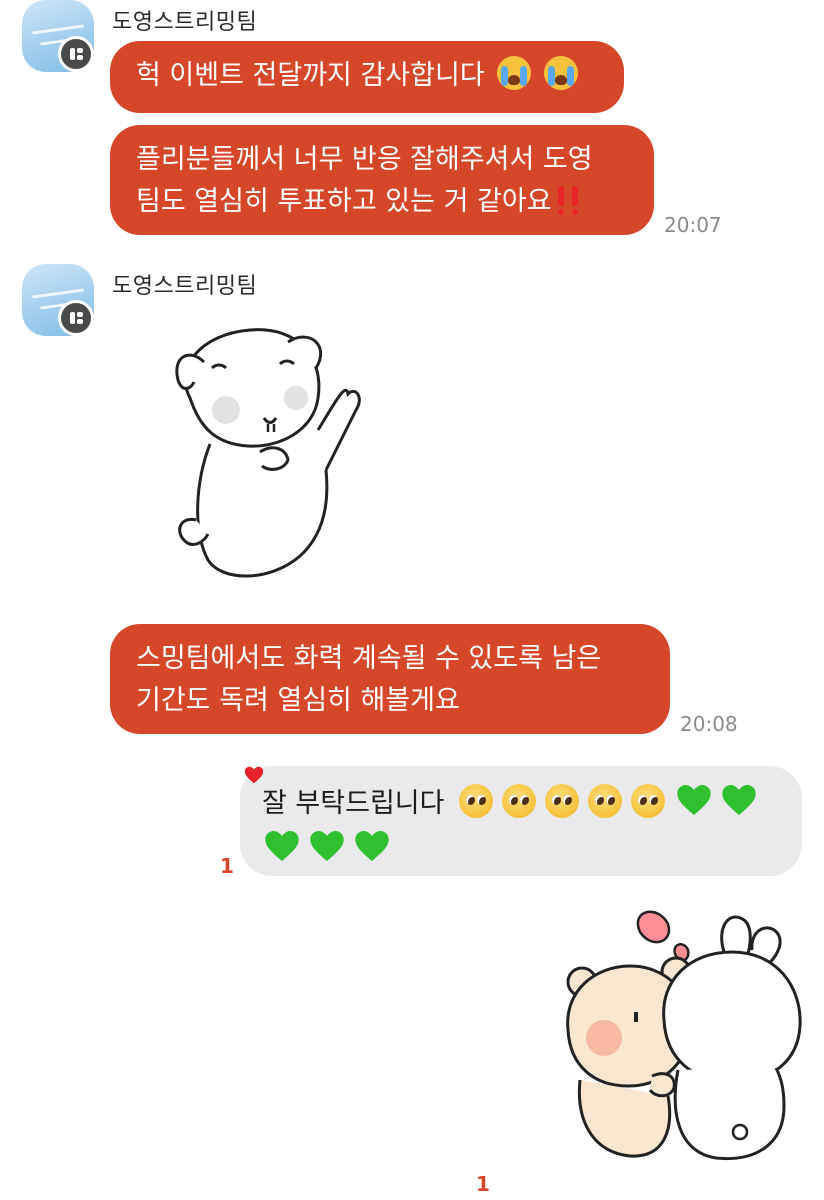 The image size is (824, 1200). Describe the element at coordinates (310, 75) in the screenshot. I see `message-text: 헉 이벤트 전달까지 감사합니다` at that location.